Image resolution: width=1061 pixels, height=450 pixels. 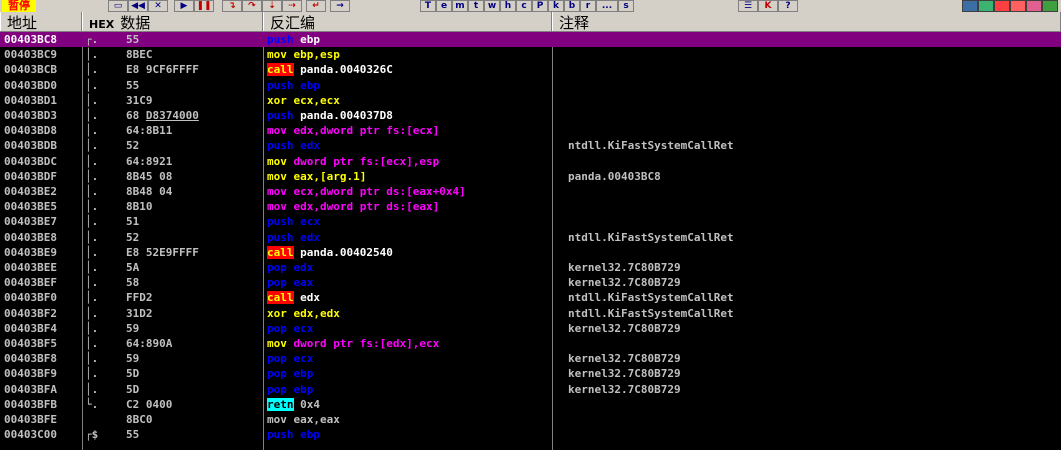 I want to click on row-instruction: mov edx,dword ptr fs:[ecx], so click(x=353, y=131).